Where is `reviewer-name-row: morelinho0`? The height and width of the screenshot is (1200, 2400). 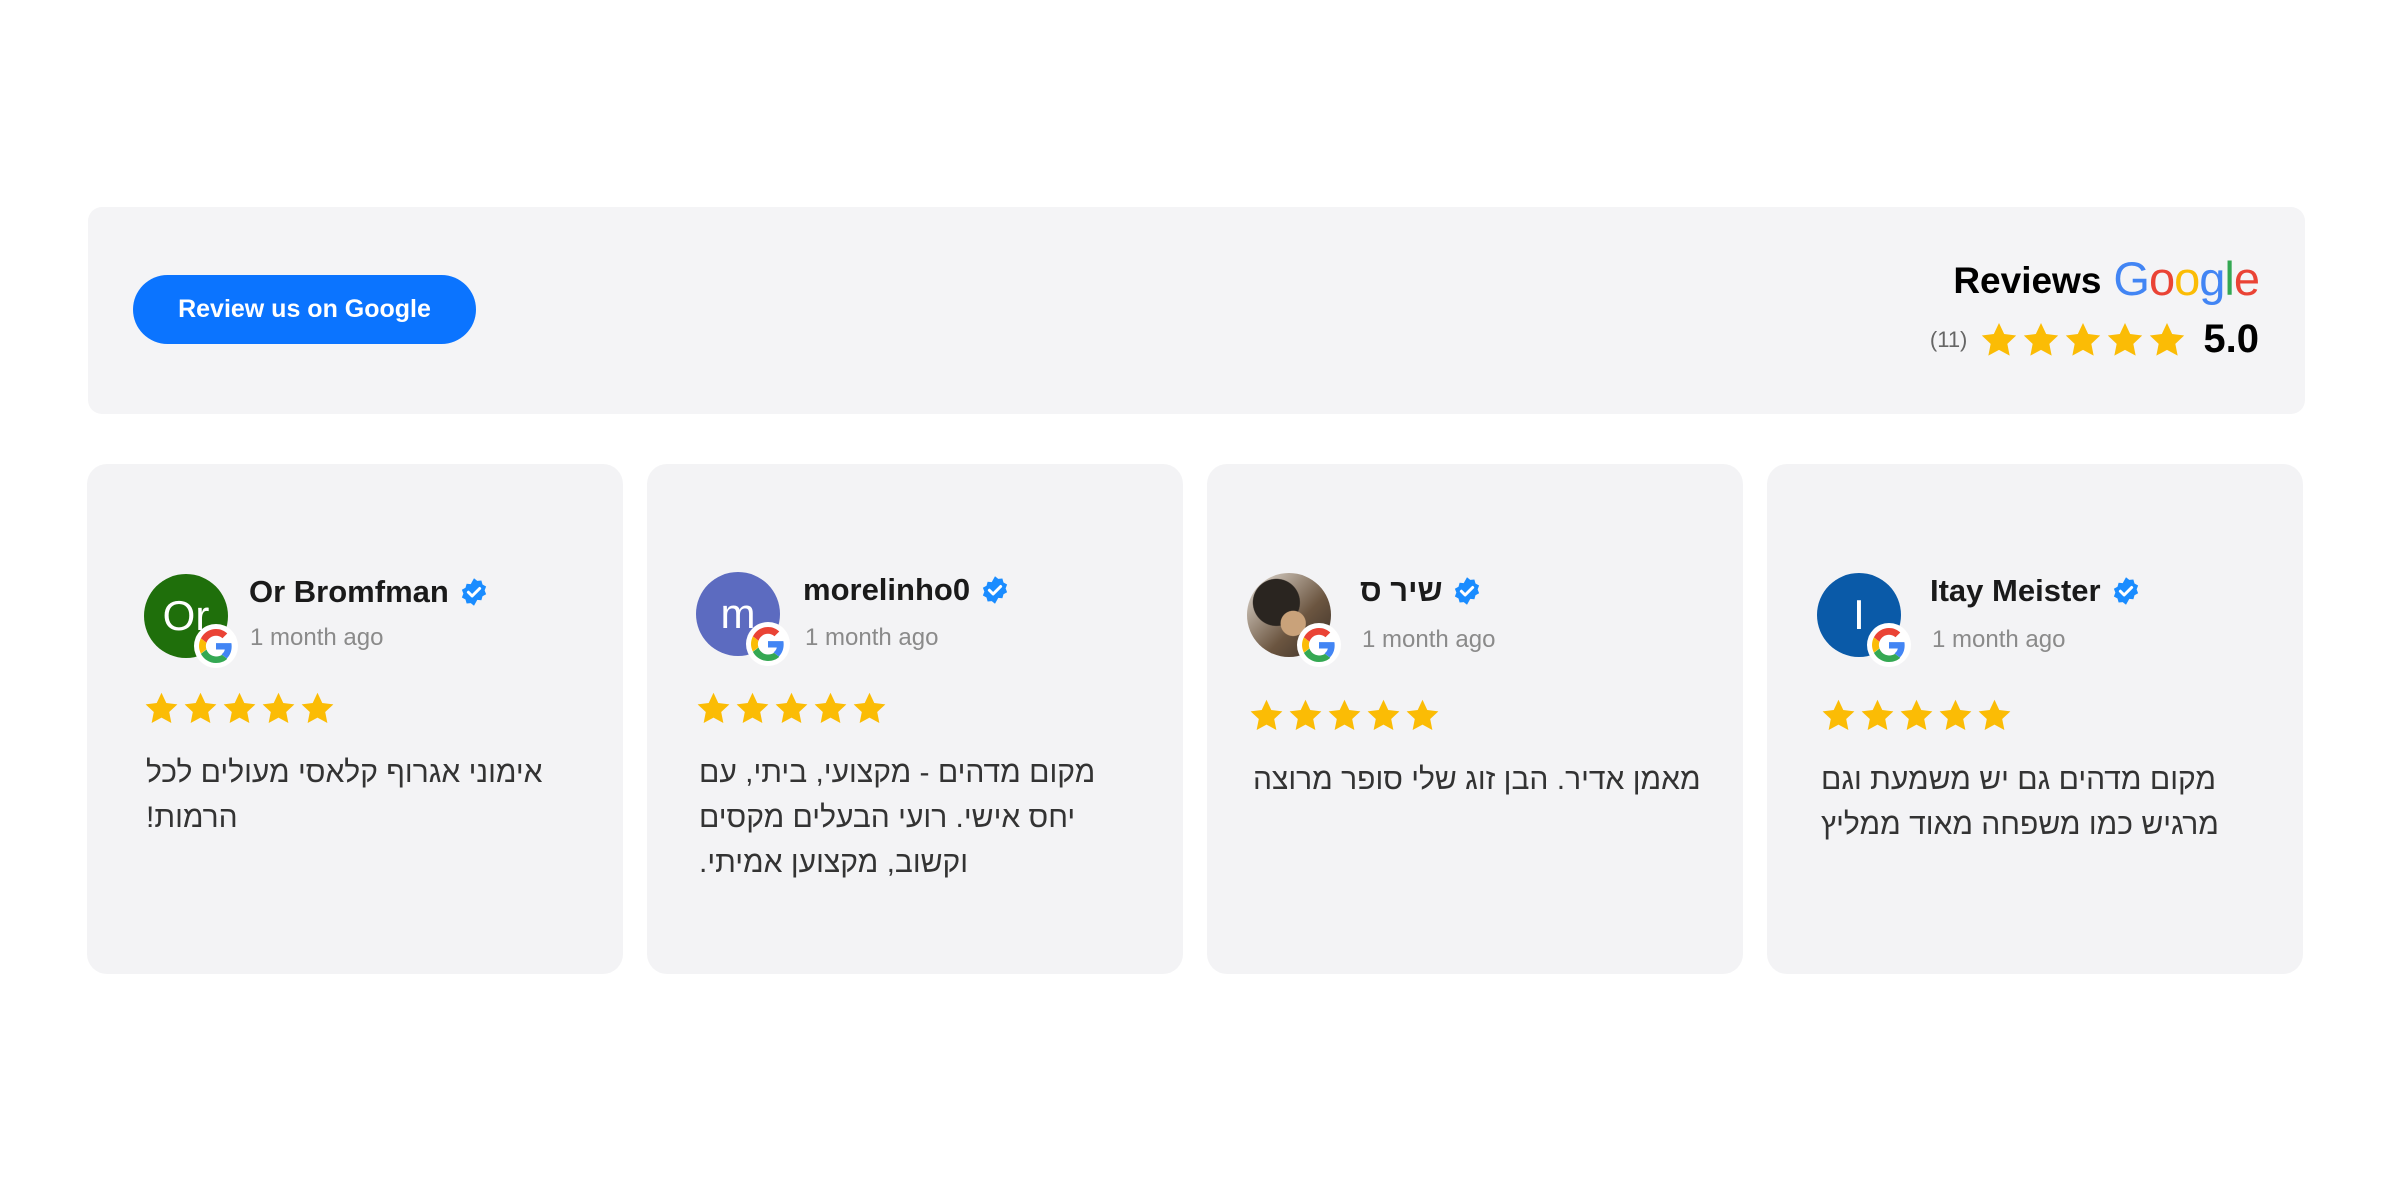
reviewer-name-row: morelinho0 is located at coordinates (906, 590).